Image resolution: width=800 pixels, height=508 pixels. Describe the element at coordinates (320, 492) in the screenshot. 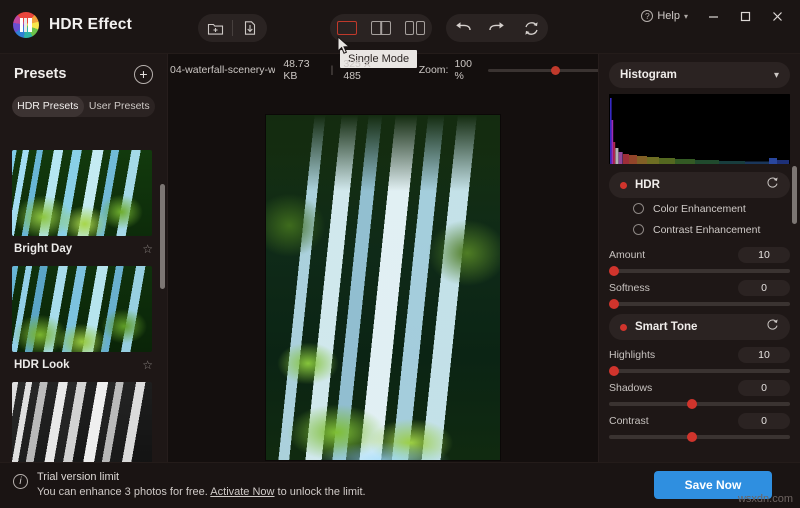

I see `trial-text-after: to unlock the limit.` at that location.